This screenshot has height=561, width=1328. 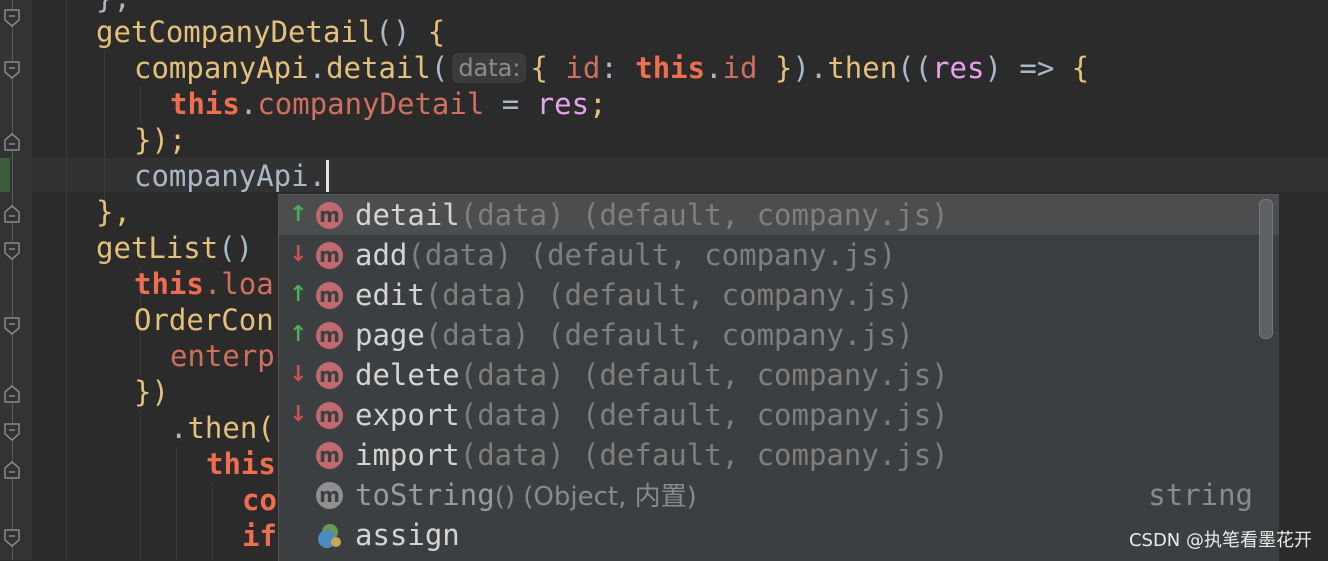 I want to click on completion-scrollbar, so click(x=1266, y=269).